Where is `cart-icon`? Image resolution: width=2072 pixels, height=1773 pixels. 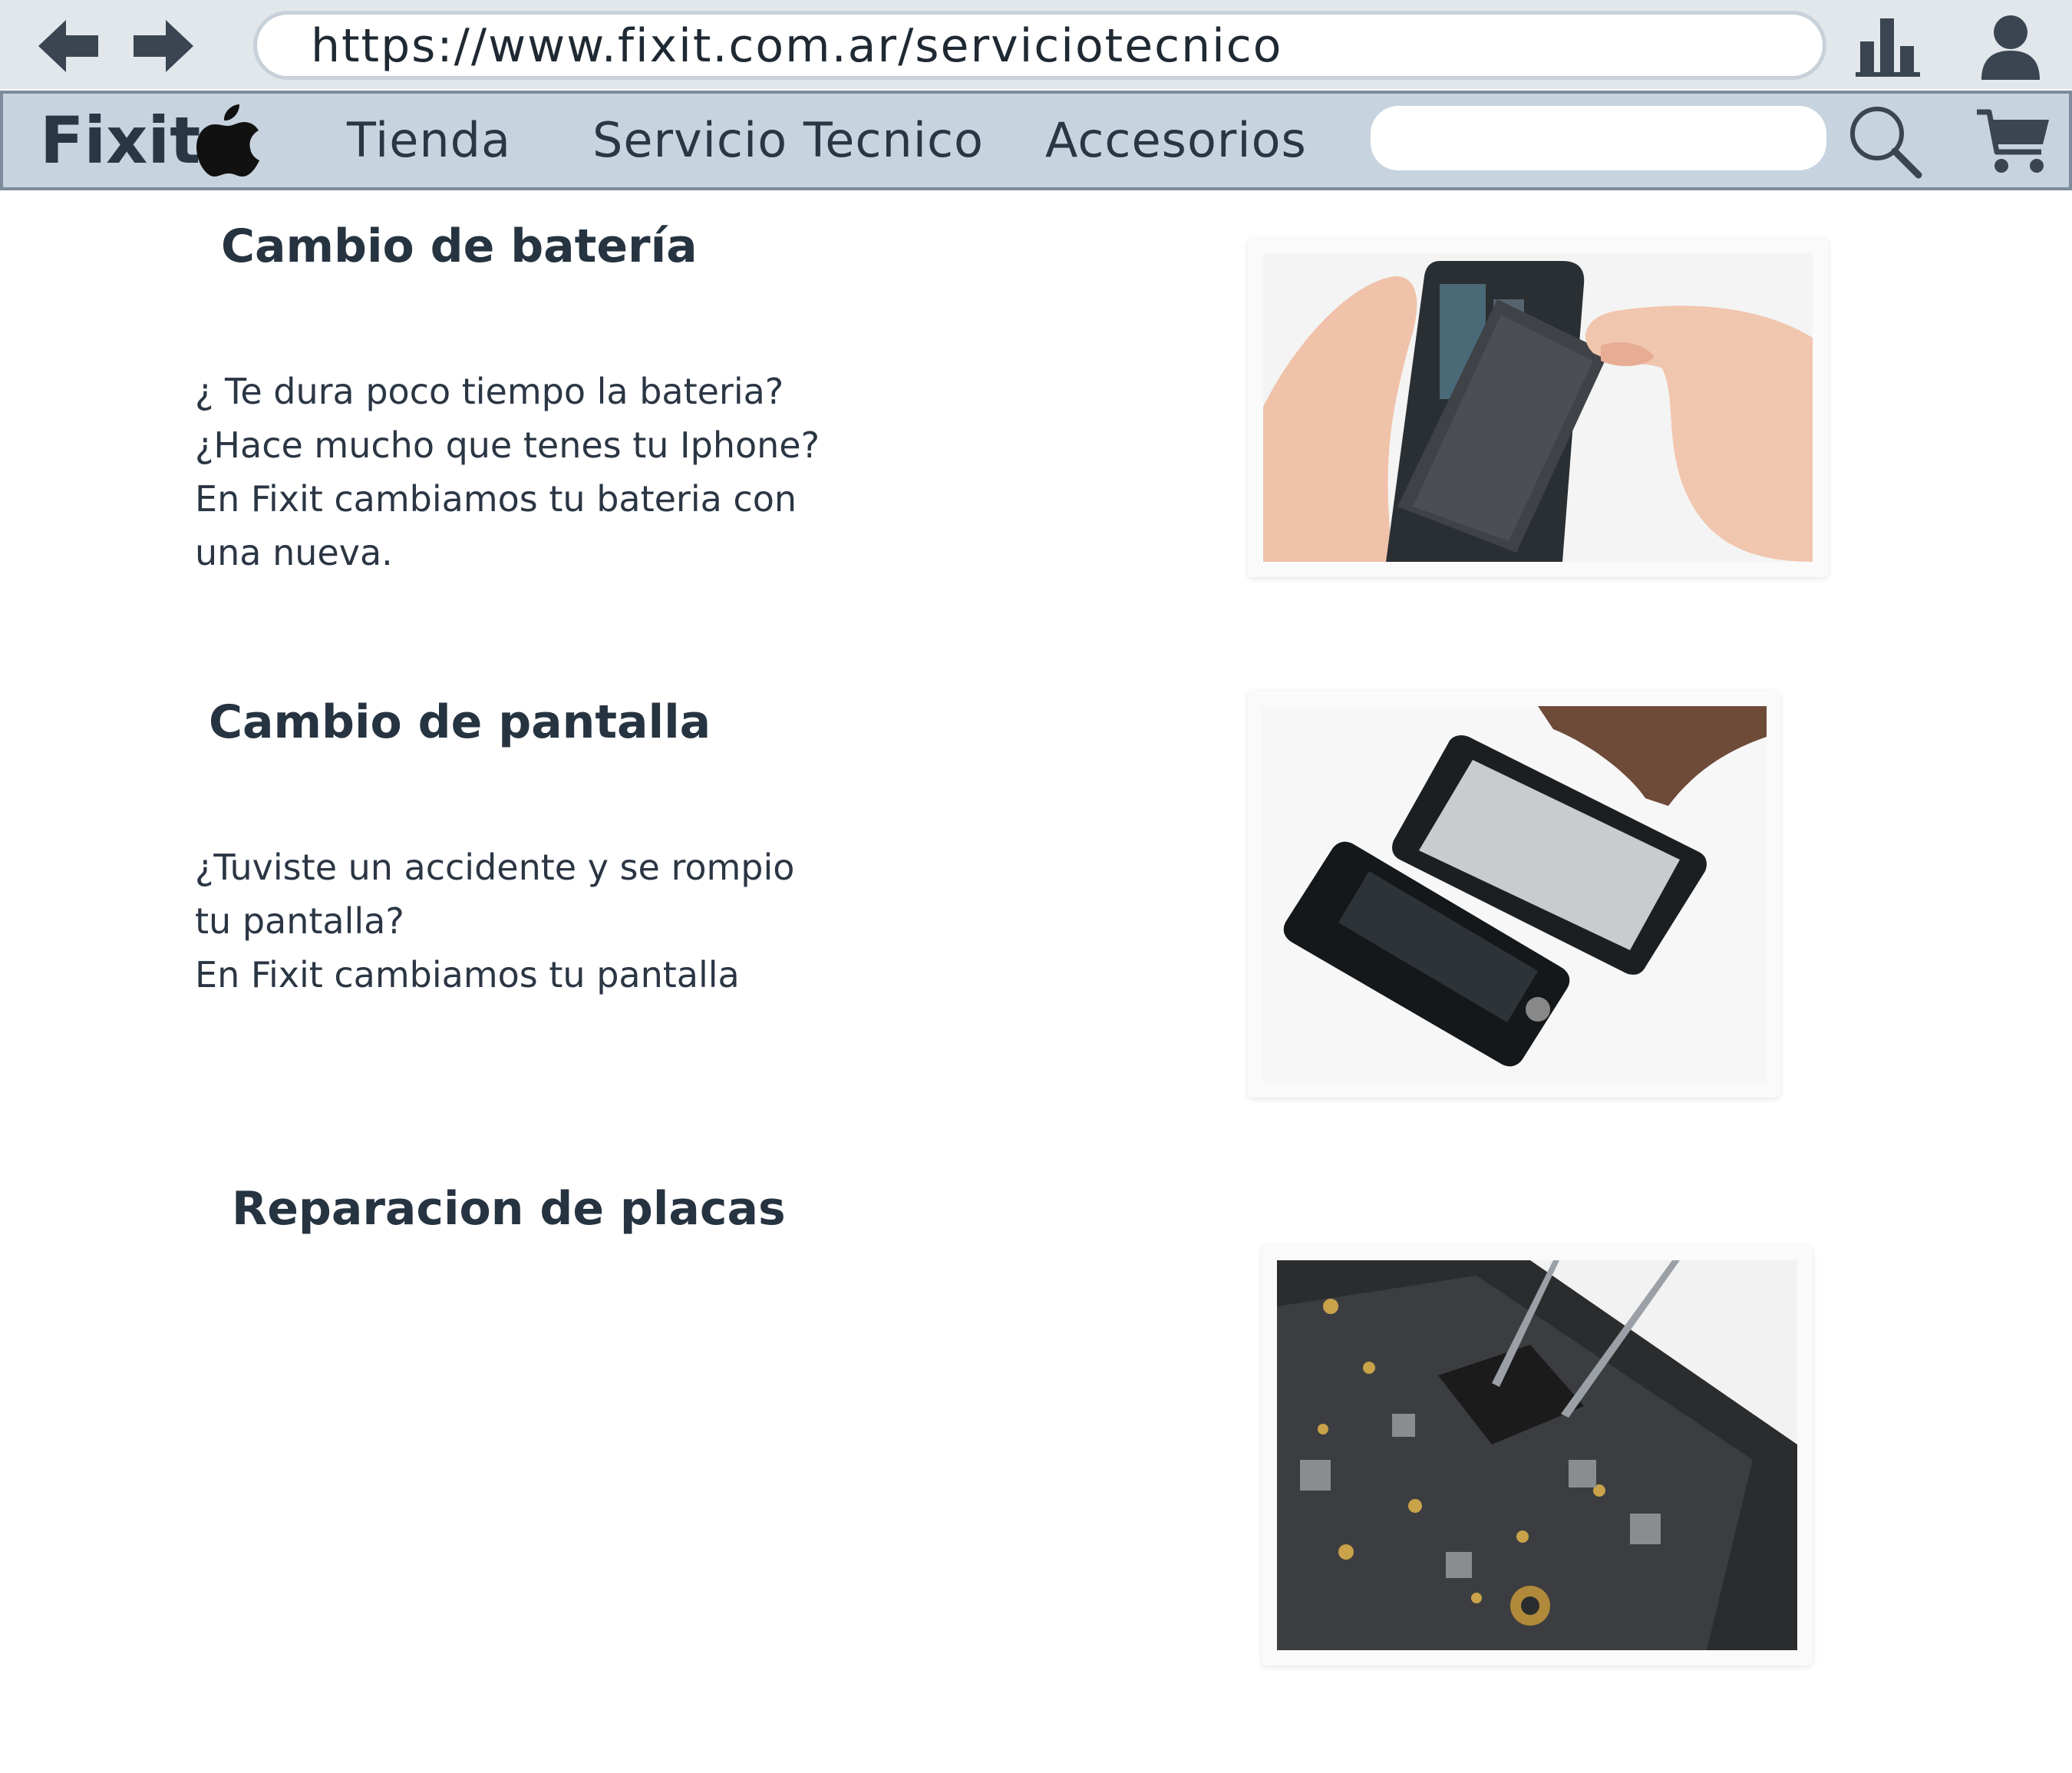
cart-icon is located at coordinates (2014, 142).